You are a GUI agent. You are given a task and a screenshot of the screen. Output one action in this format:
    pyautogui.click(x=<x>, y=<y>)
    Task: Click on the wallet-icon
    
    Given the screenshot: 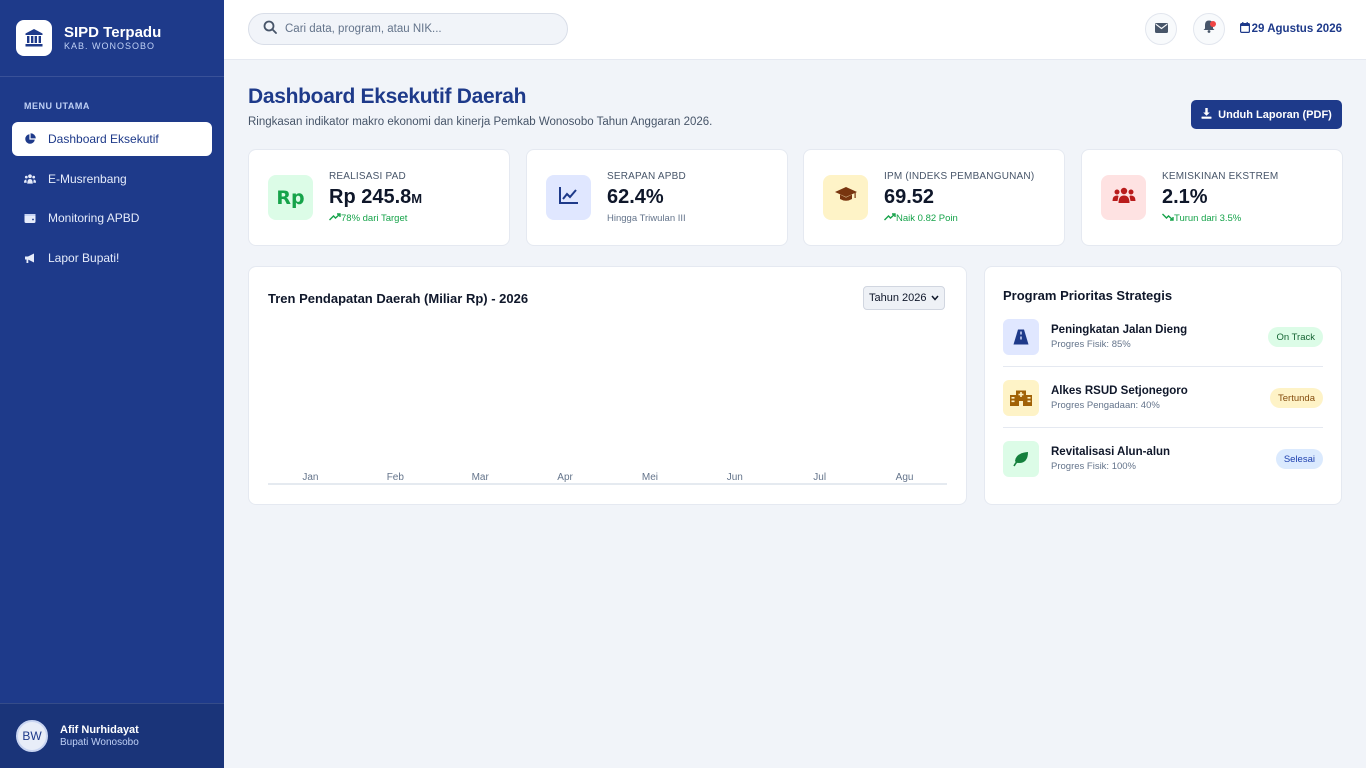 What is the action you would take?
    pyautogui.click(x=30, y=218)
    